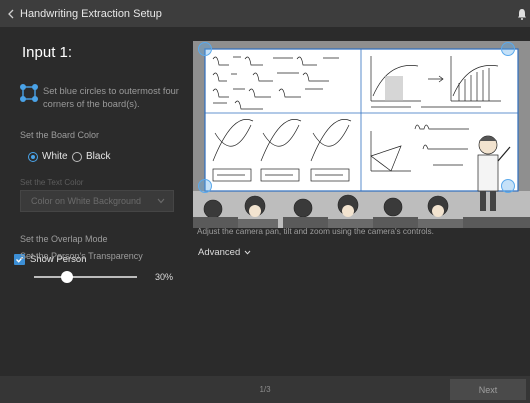  Describe the element at coordinates (55, 156) in the screenshot. I see `radio-white-label: White` at that location.